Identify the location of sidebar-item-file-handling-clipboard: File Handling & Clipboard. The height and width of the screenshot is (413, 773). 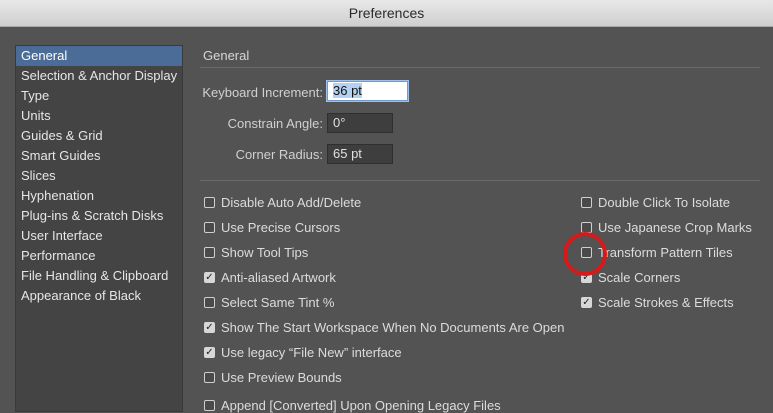
(99, 276).